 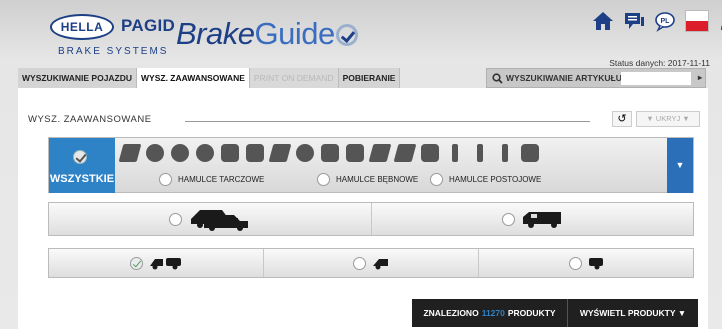 I want to click on category-all-button: WSZYSTKIE, so click(x=82, y=165).